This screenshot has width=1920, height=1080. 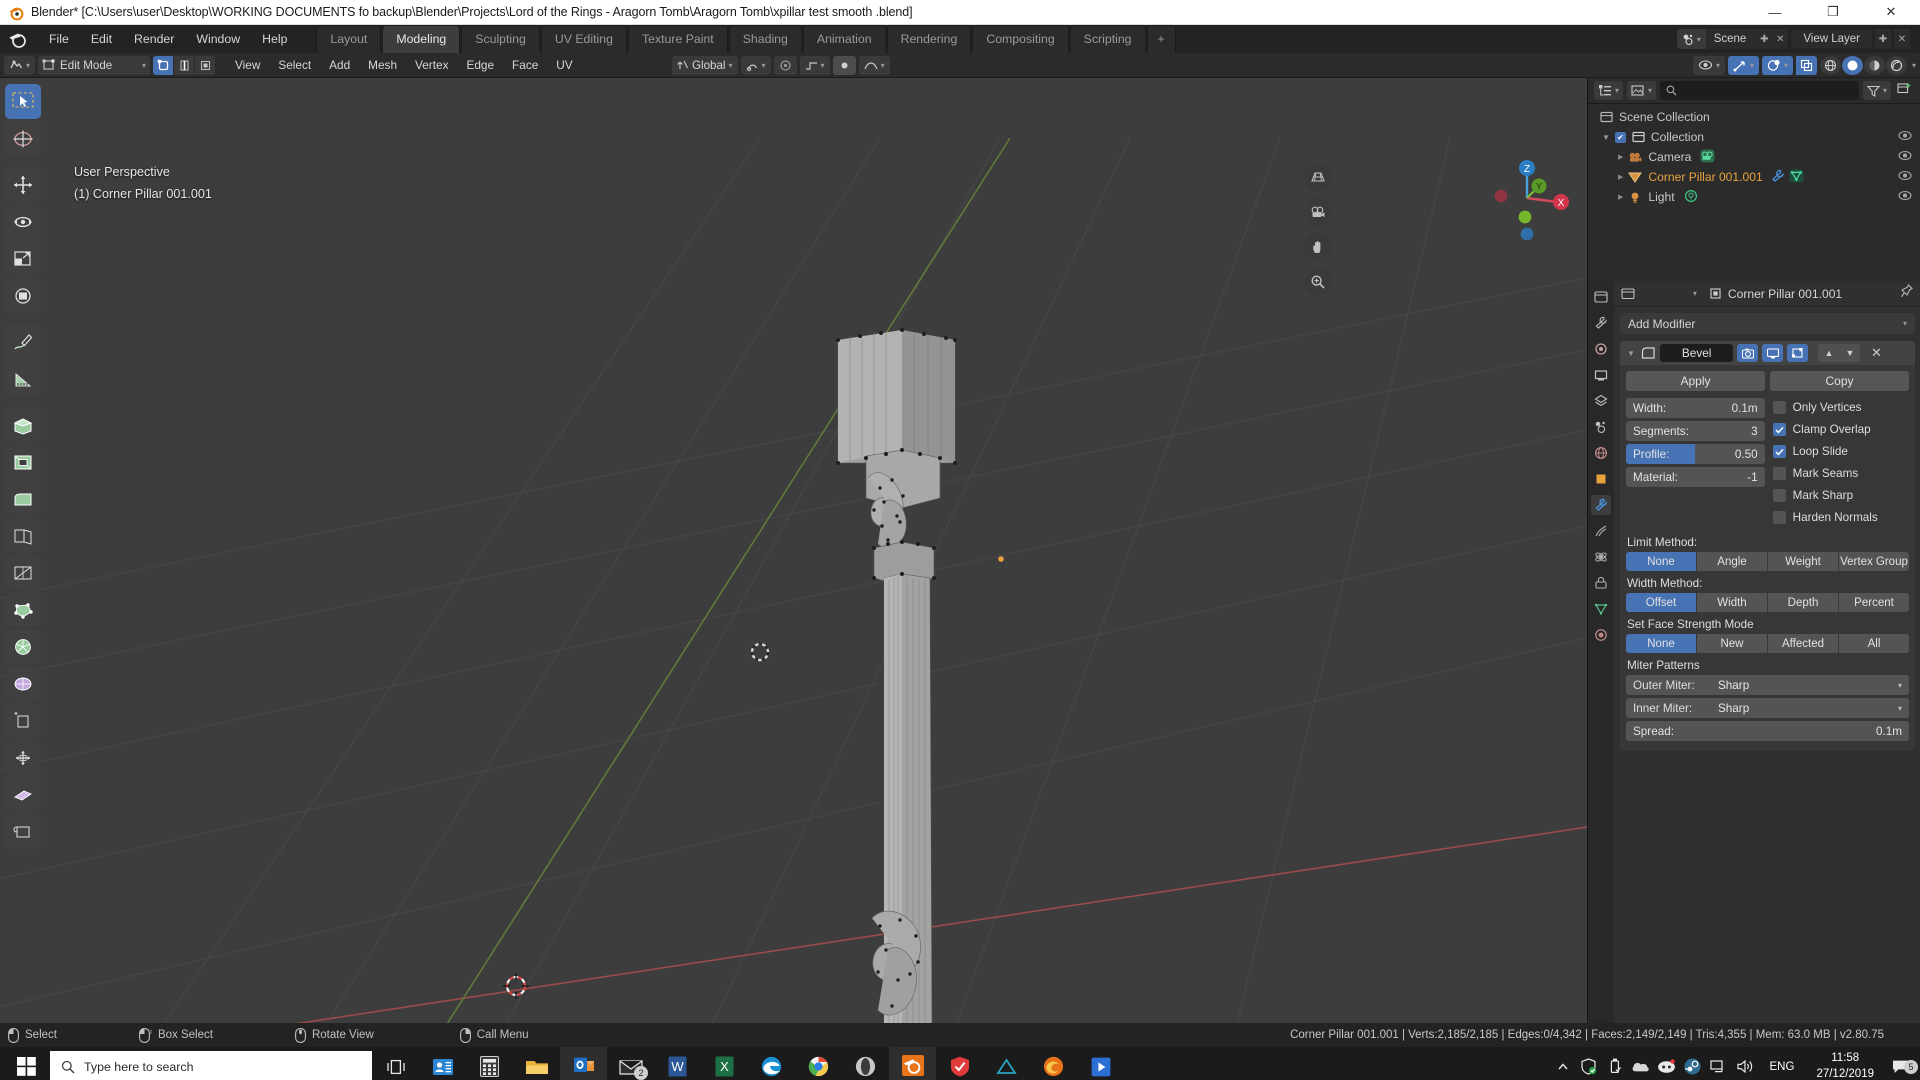 What do you see at coordinates (211, 1065) in the screenshot?
I see `taskbar-search-input: Type here to search` at bounding box center [211, 1065].